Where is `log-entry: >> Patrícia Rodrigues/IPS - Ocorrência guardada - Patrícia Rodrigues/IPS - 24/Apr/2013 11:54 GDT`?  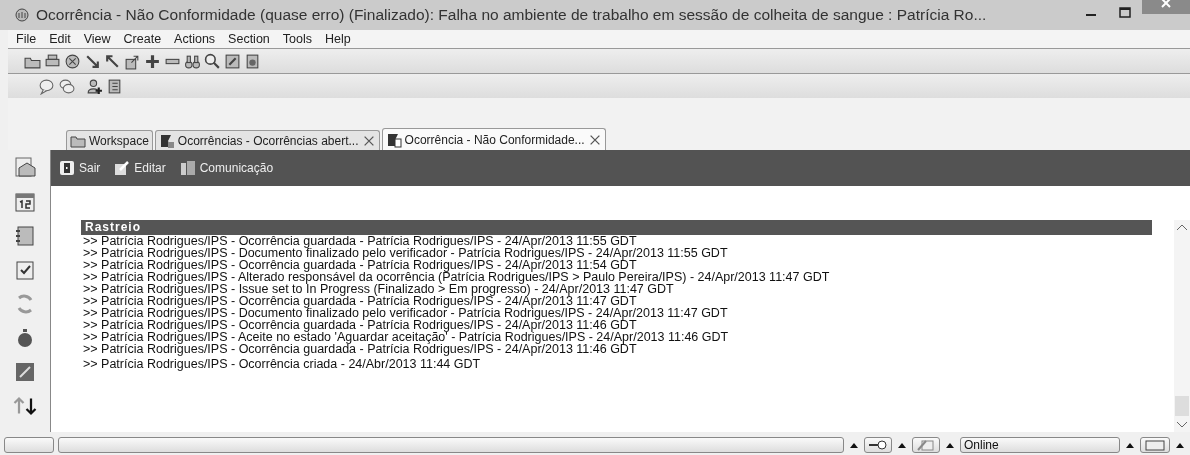 log-entry: >> Patrícia Rodrigues/IPS - Ocorrência guardada - Patrícia Rodrigues/IPS - 24/Apr/2013 11:54 GDT is located at coordinates (359, 265).